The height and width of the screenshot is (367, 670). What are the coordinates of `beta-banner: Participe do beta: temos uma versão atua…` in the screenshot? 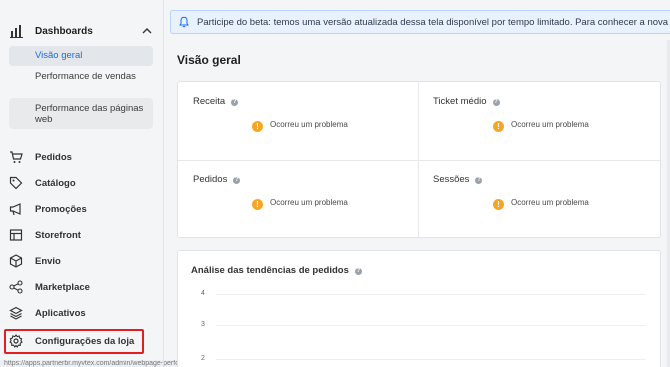 It's located at (420, 22).